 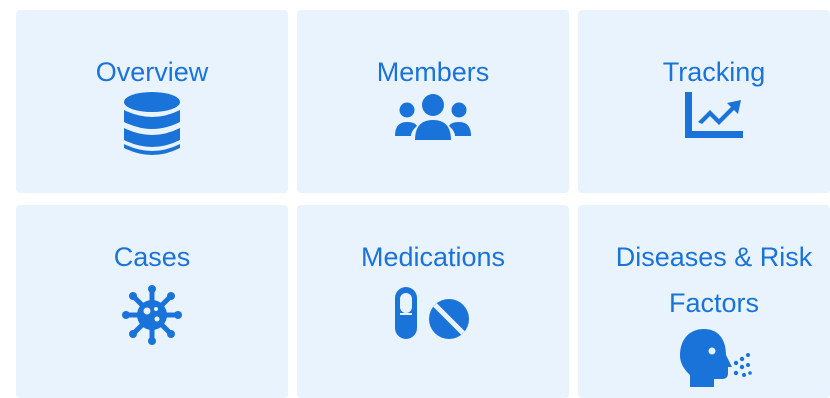 I want to click on pills-icon, so click(x=433, y=313).